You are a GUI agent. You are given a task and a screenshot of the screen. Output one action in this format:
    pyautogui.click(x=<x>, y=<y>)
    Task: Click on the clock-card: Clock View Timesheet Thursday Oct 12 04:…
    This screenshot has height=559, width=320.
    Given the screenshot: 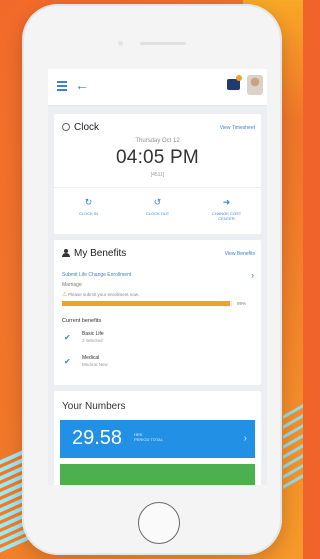 What is the action you would take?
    pyautogui.click(x=157, y=174)
    